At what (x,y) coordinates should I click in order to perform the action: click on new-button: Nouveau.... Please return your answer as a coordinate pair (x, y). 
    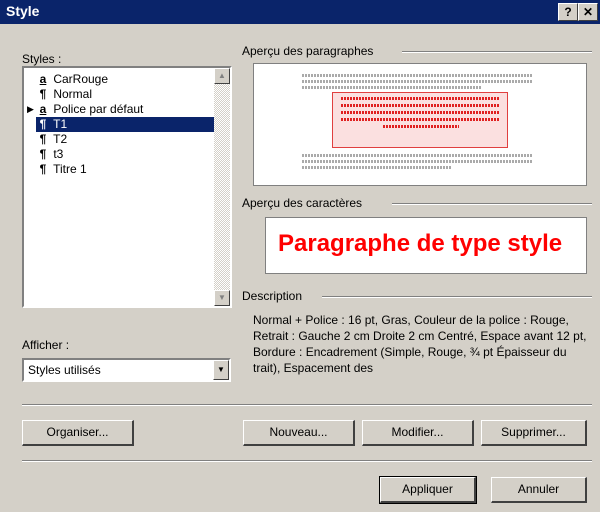
    Looking at the image, I should click on (299, 433).